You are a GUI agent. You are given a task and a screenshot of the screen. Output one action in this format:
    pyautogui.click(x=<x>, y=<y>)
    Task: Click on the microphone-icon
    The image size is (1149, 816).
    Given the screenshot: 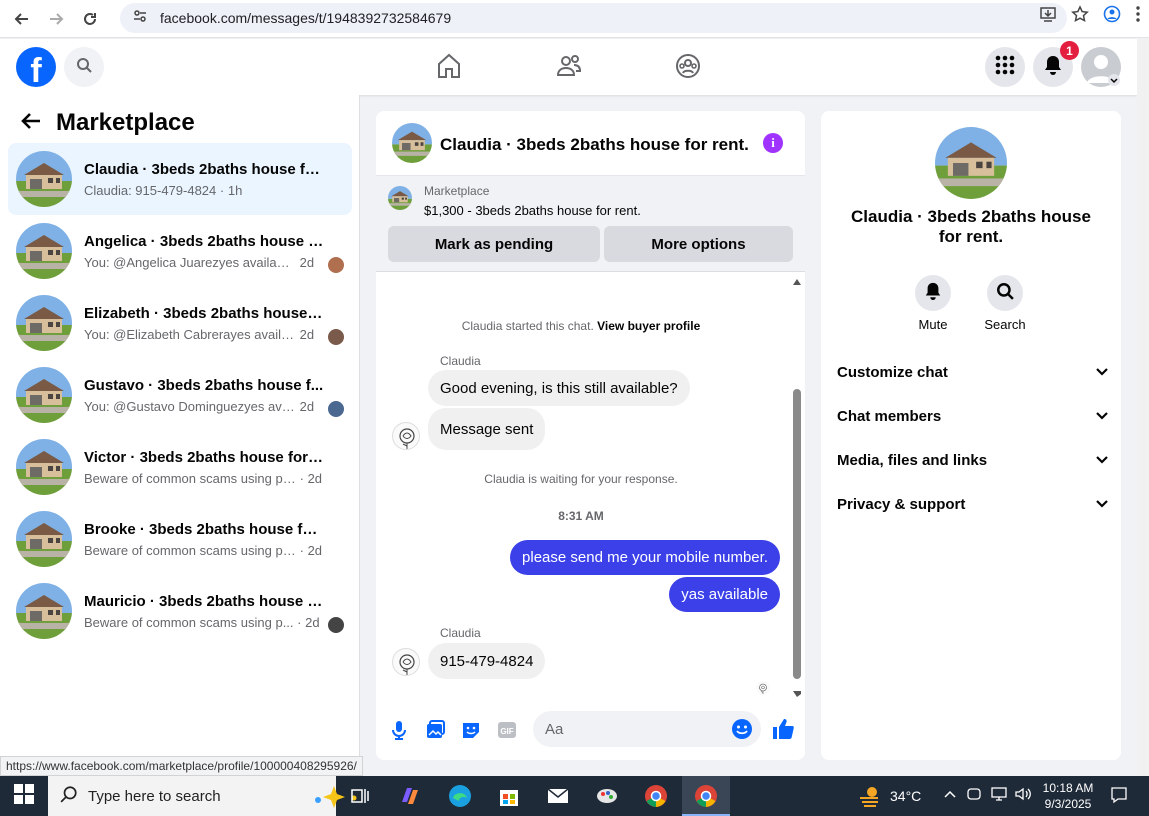 What is the action you would take?
    pyautogui.click(x=399, y=730)
    